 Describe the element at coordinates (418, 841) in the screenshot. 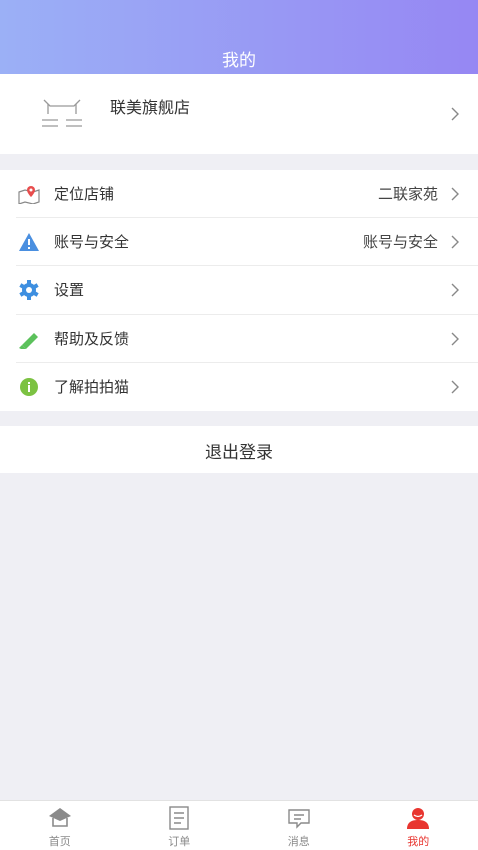

I see `tab-label: 我的` at that location.